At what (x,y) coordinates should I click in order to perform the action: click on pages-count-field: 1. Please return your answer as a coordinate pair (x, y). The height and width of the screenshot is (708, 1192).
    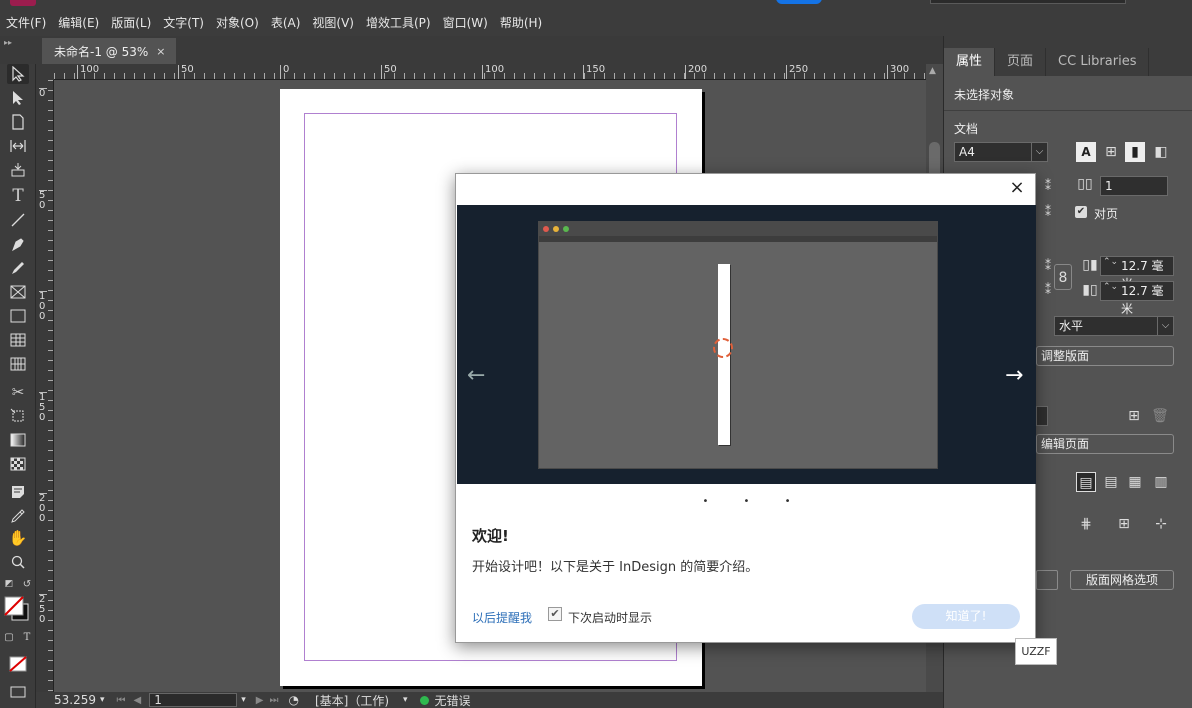
    Looking at the image, I should click on (1134, 186).